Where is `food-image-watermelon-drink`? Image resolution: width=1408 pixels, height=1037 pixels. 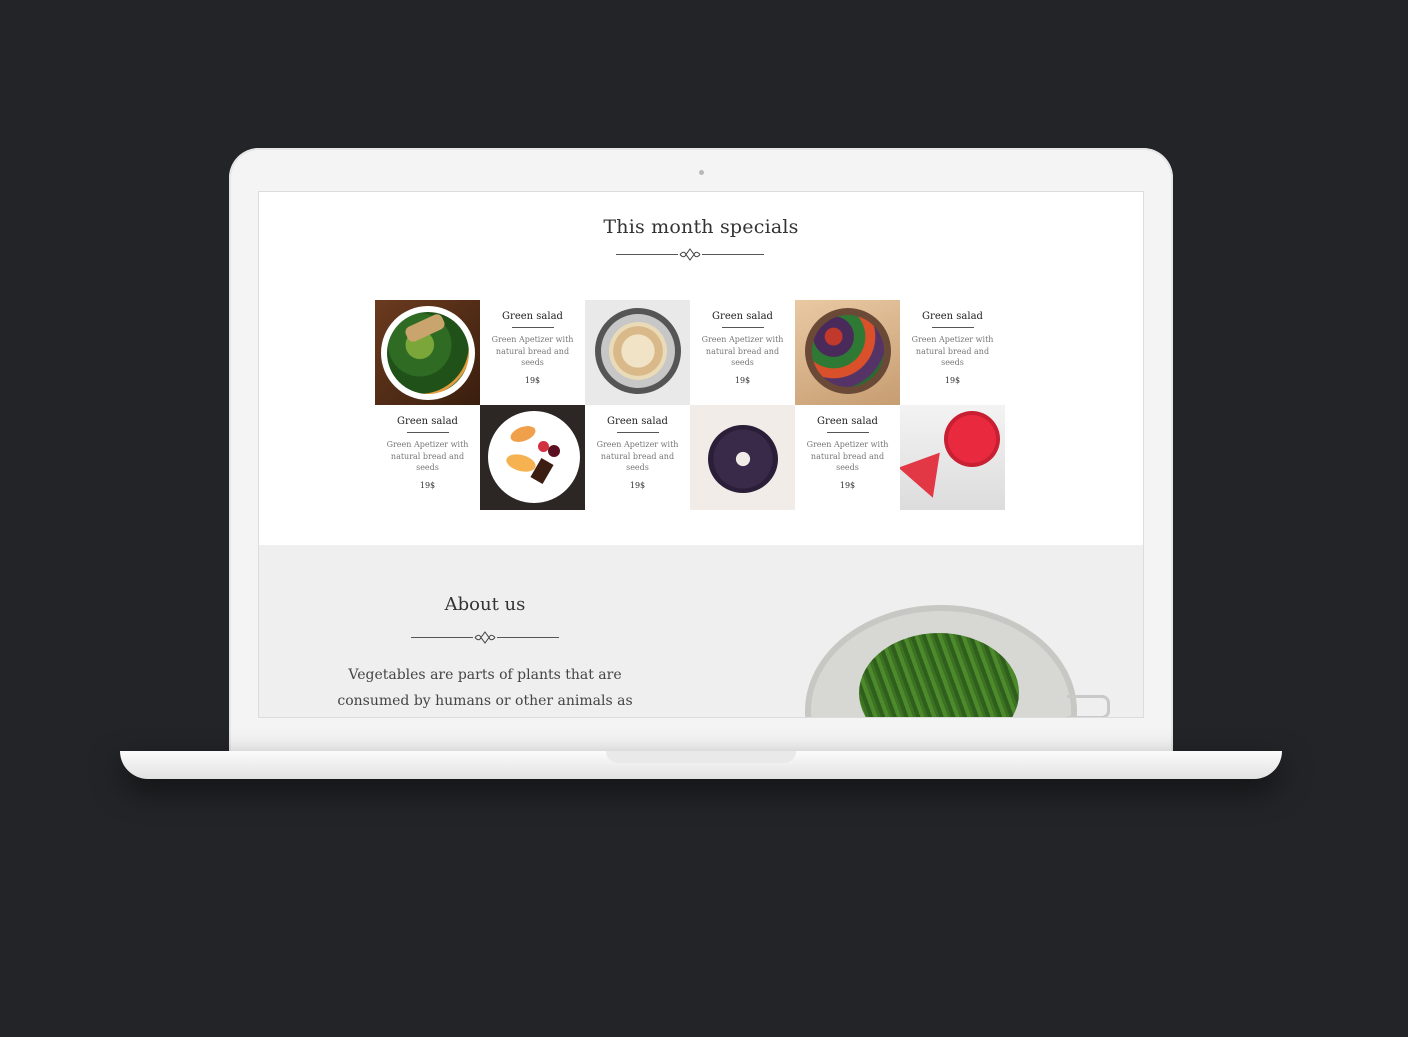
food-image-watermelon-drink is located at coordinates (952, 457).